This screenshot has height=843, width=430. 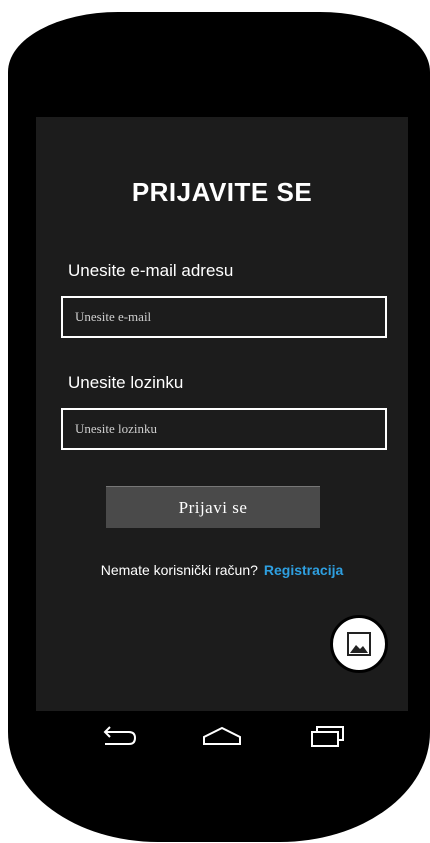 I want to click on email-label: Unesite e-mail adresu, so click(x=151, y=270).